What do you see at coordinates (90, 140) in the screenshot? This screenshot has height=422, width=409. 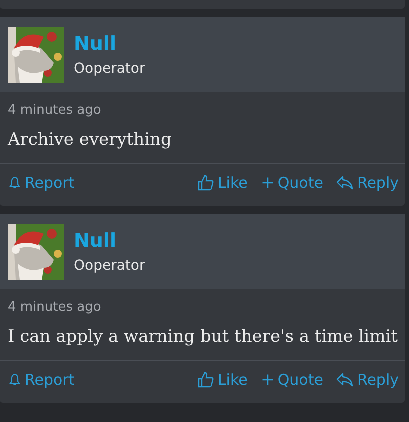 I see `post-content: Archive everything` at bounding box center [90, 140].